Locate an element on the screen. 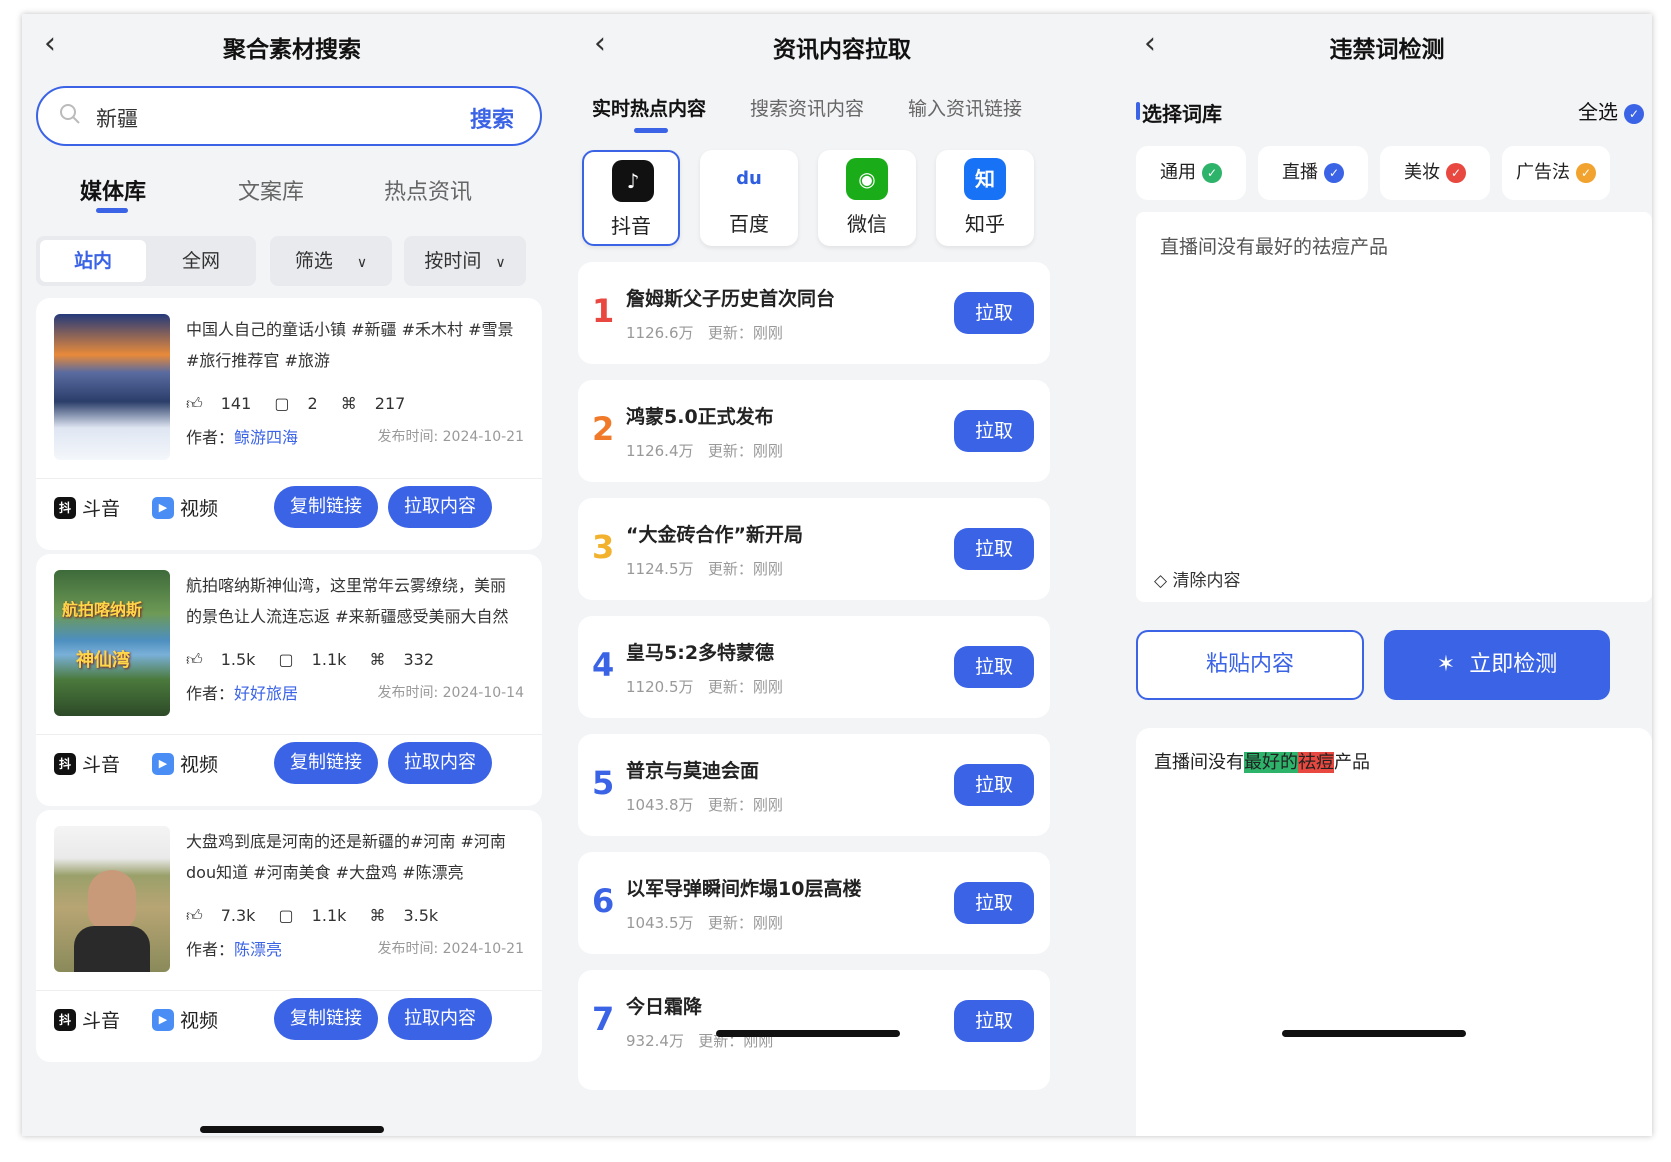 Image resolution: width=1671 pixels, height=1162 pixels. comment-count: 1.1k is located at coordinates (329, 659).